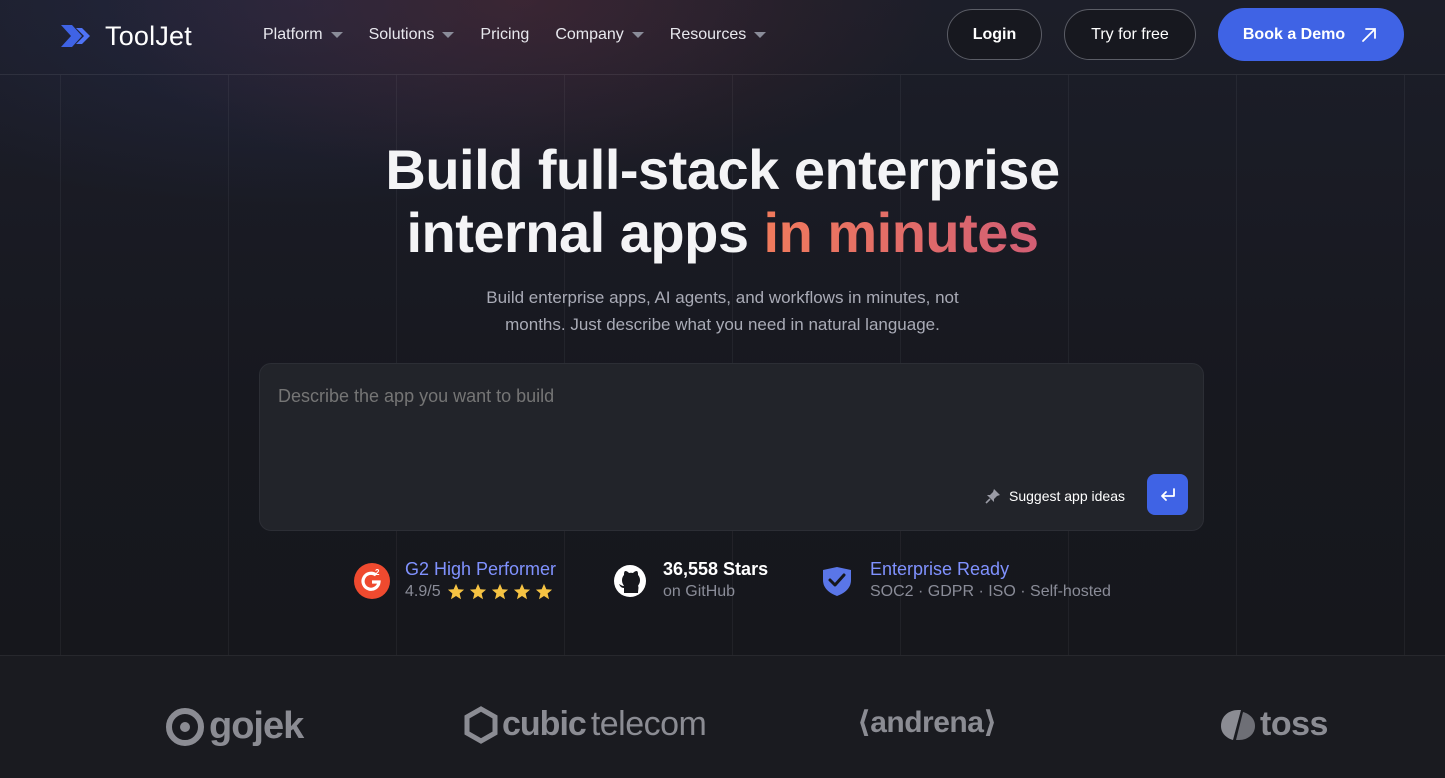  I want to click on andrena-wordmark: ⟨andrena⟩, so click(927, 722).